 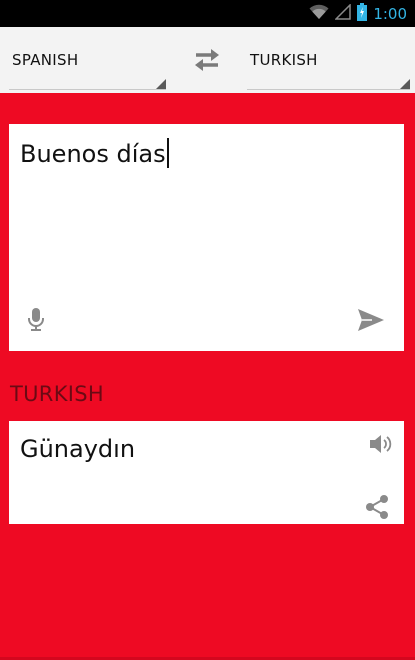 What do you see at coordinates (57, 394) in the screenshot?
I see `output-language-label: TURKISH` at bounding box center [57, 394].